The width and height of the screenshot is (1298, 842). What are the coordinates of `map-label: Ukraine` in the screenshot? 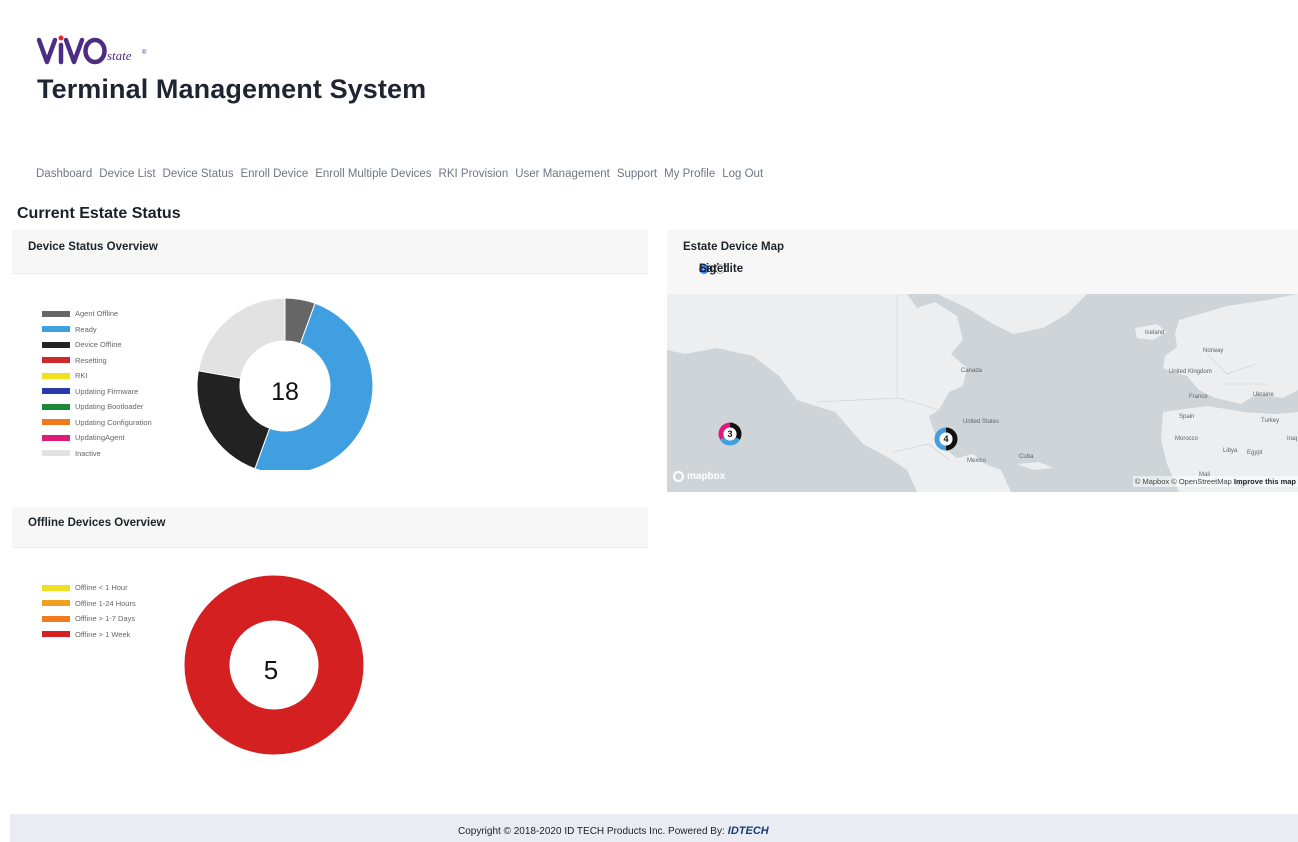 It's located at (1263, 395).